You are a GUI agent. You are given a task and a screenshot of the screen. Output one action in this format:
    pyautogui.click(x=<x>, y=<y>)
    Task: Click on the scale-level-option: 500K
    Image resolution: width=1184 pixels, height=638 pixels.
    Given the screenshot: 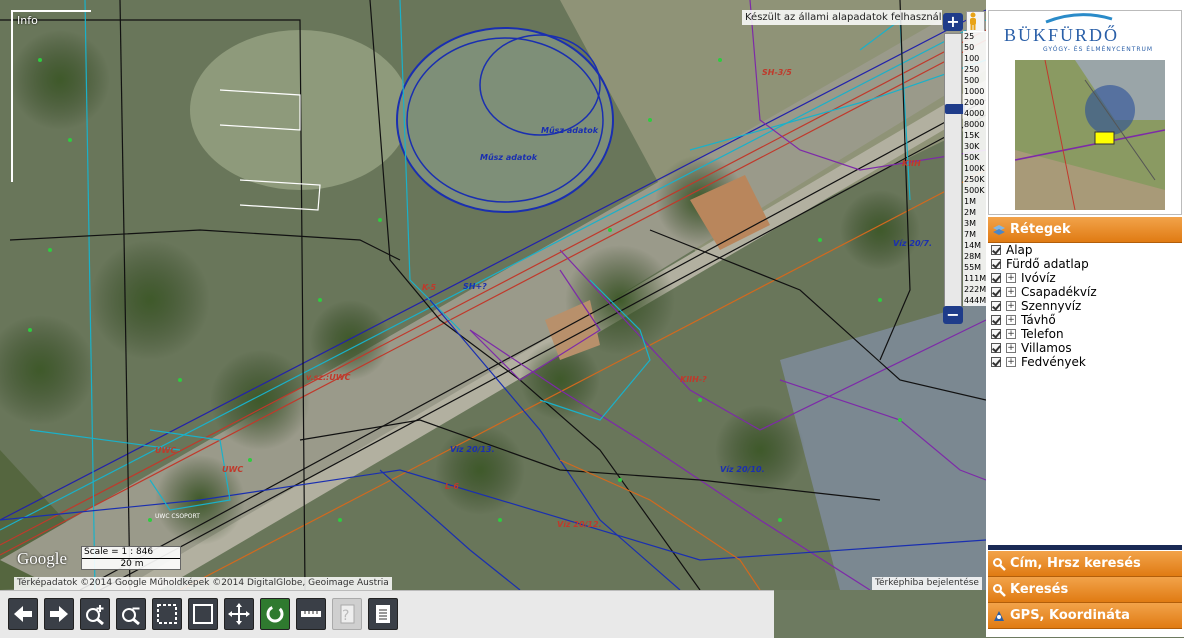 What is the action you would take?
    pyautogui.click(x=974, y=190)
    